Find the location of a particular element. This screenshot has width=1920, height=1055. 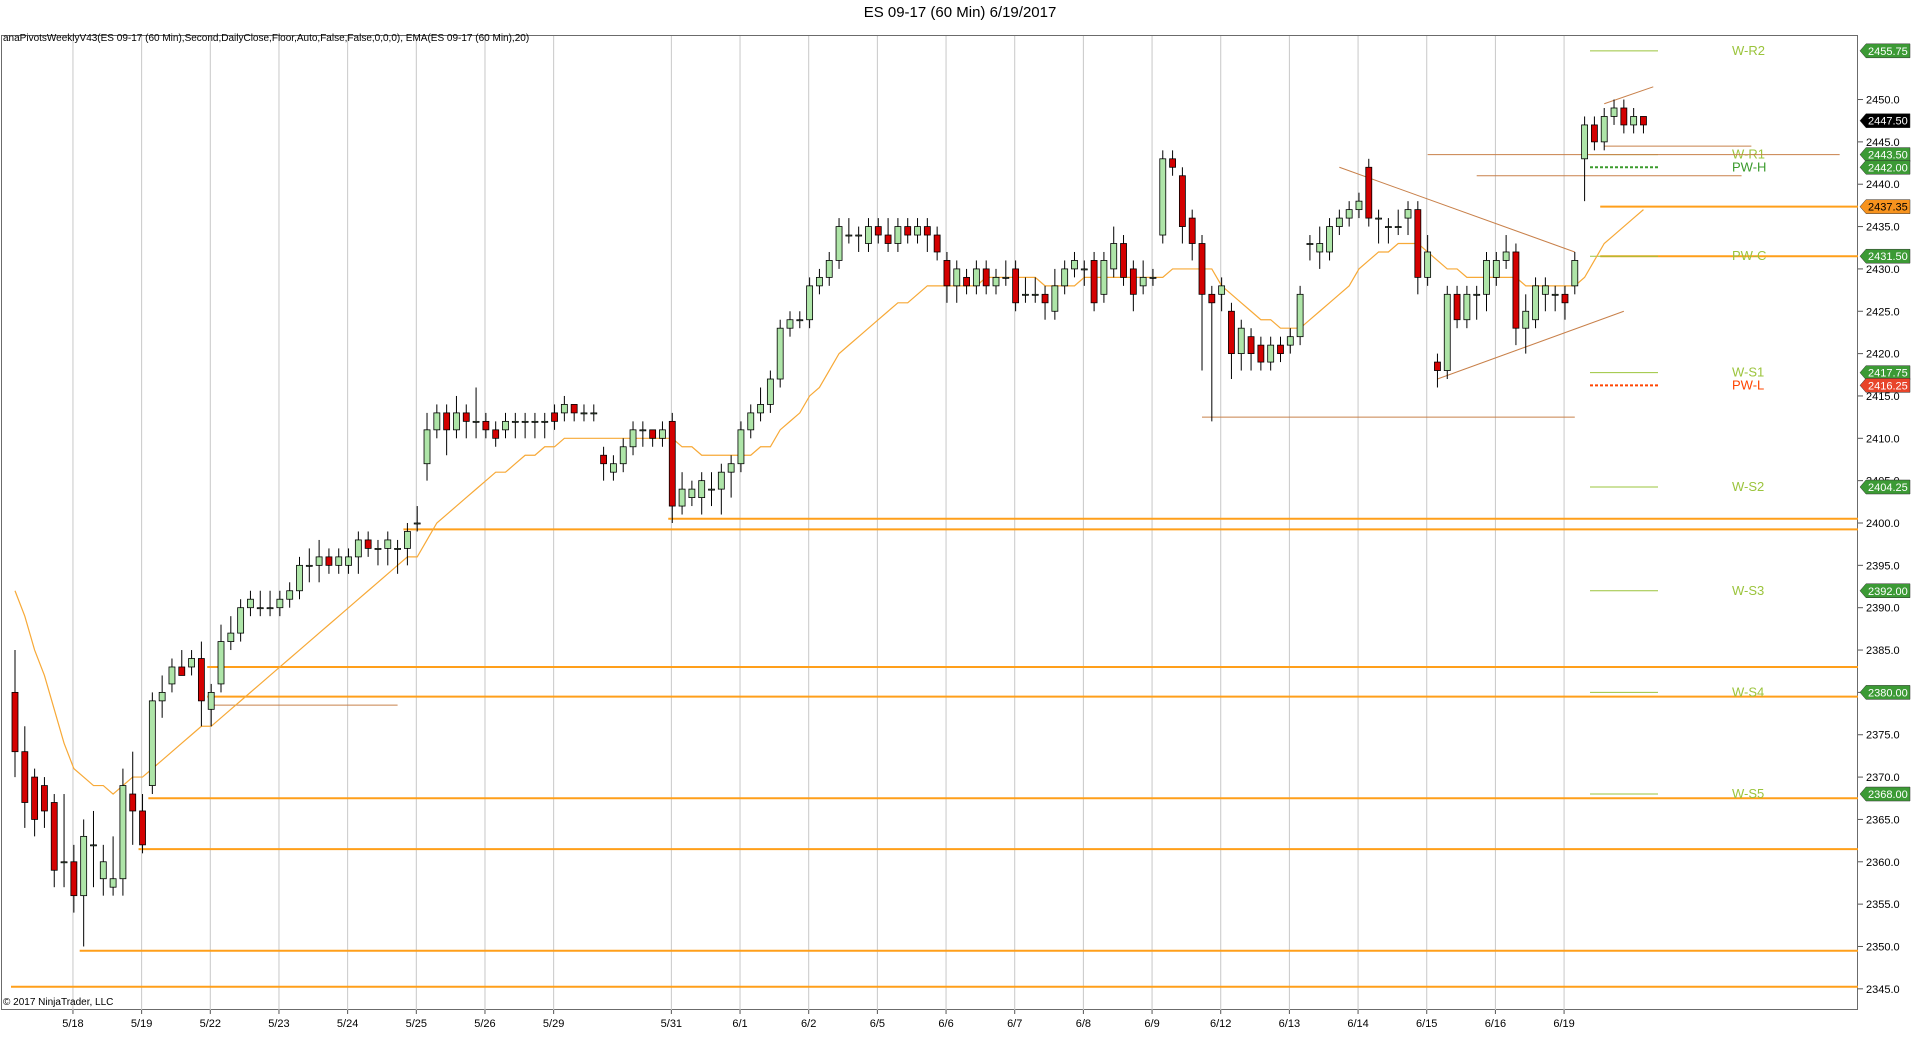

x-tick-label: 6/8 is located at coordinates (1083, 1024).